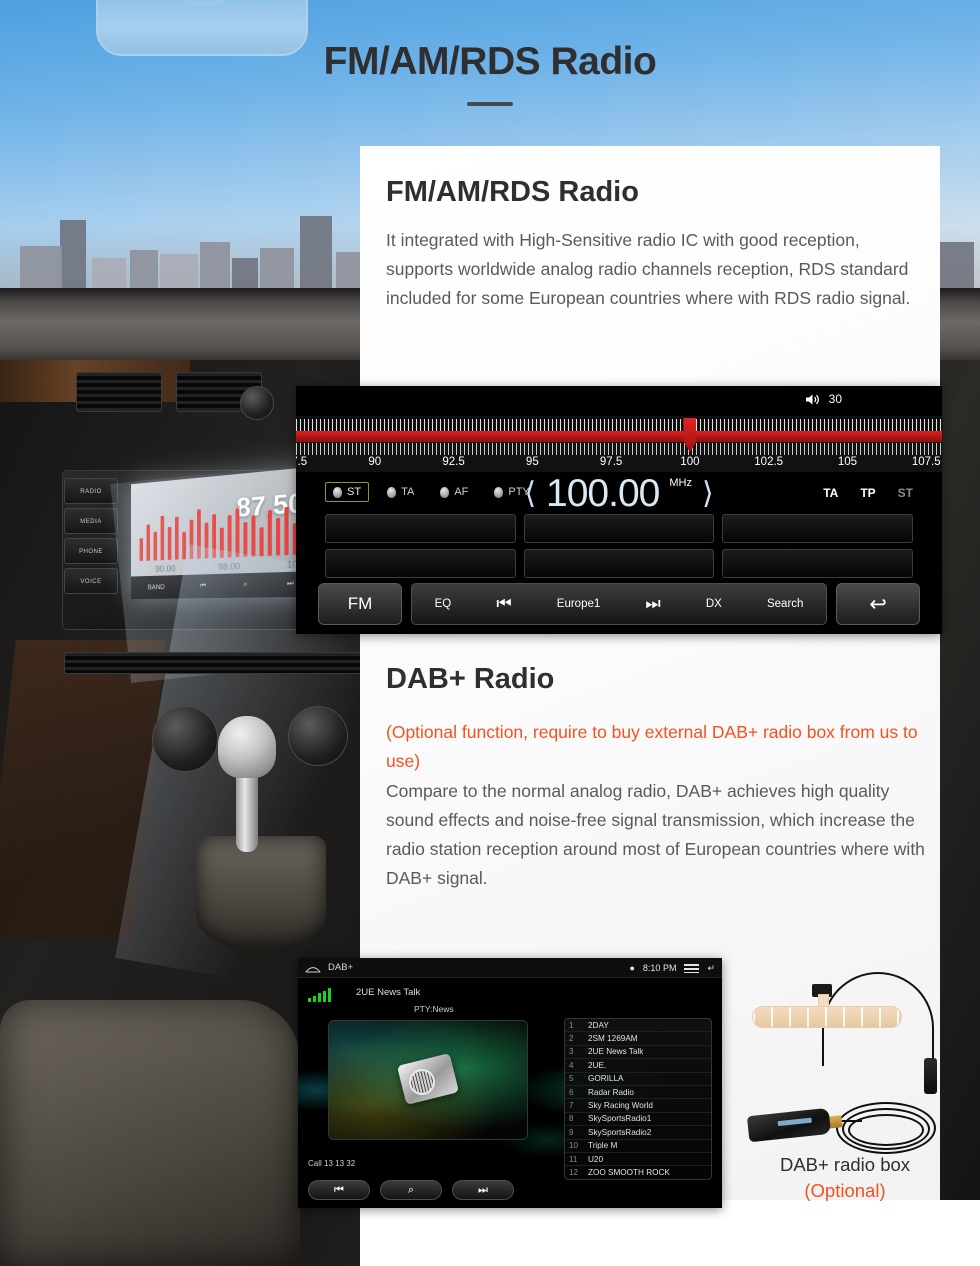  Describe the element at coordinates (150, 1133) in the screenshot. I see `front-seat` at that location.